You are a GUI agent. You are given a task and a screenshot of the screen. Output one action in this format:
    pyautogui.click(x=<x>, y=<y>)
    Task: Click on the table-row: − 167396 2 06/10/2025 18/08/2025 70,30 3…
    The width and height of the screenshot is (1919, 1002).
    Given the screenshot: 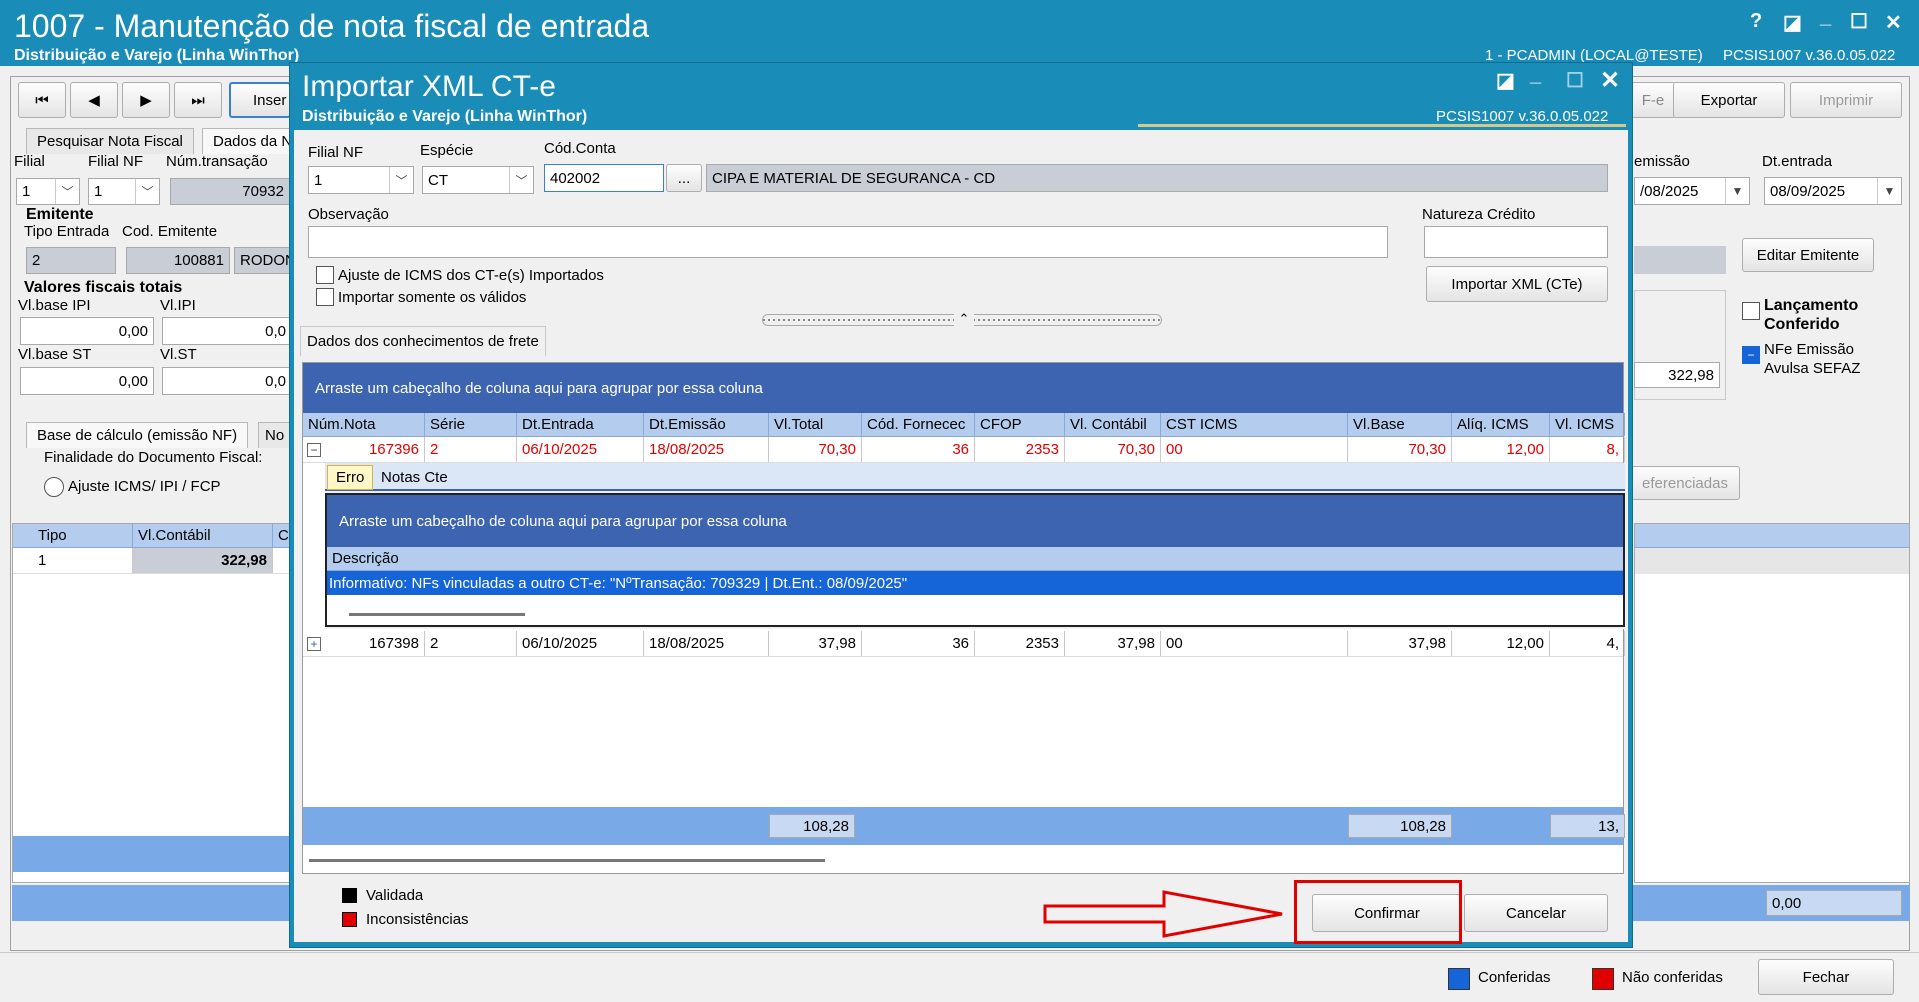 What is the action you would take?
    pyautogui.click(x=964, y=450)
    